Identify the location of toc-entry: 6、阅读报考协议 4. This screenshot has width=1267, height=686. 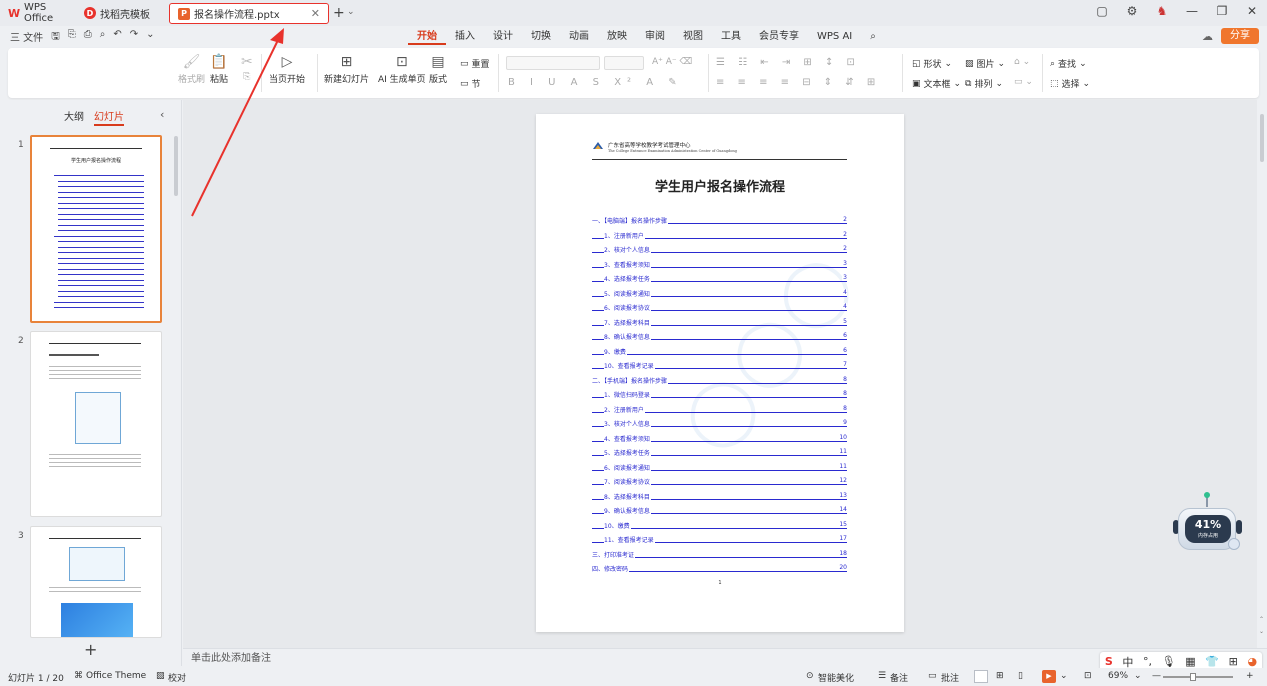
(719, 308).